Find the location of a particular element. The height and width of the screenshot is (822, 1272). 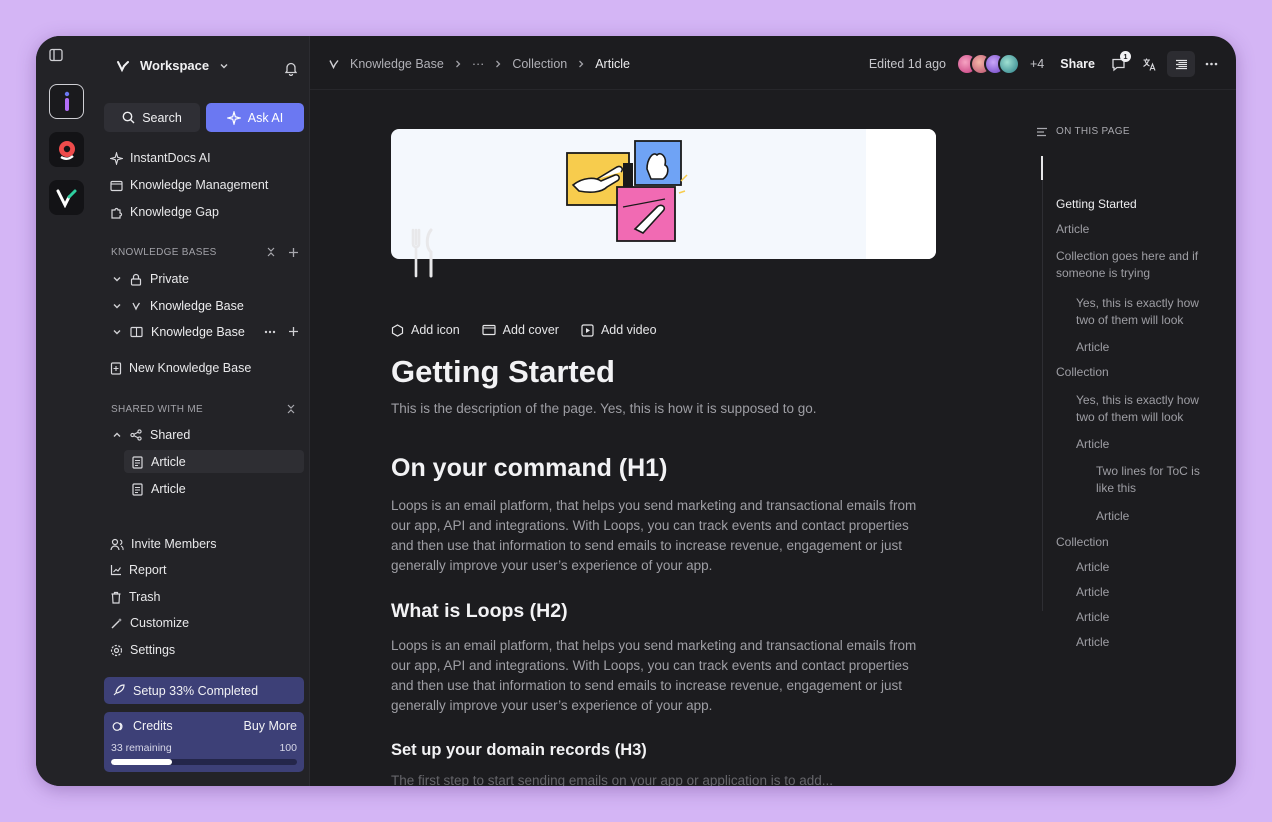

credits-card: Credits Buy More 33 remaining 100 is located at coordinates (204, 742).